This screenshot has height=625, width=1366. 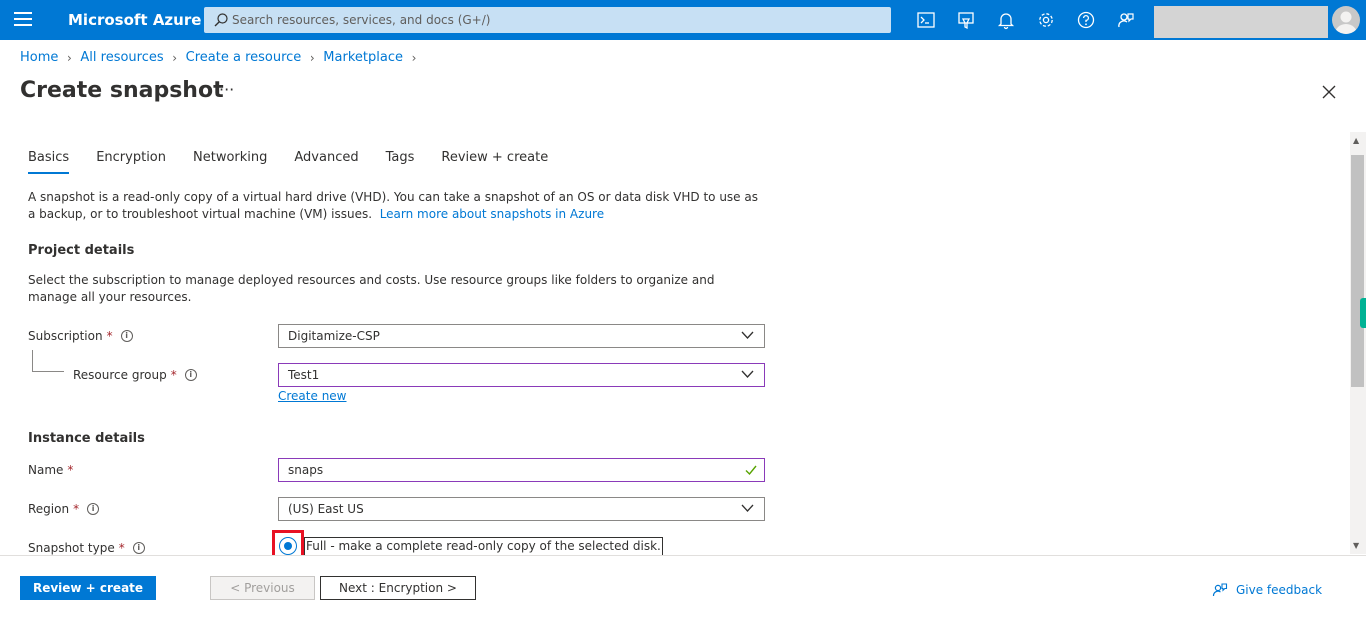 I want to click on breadcrumb-all-resources: All resources, so click(x=121, y=57).